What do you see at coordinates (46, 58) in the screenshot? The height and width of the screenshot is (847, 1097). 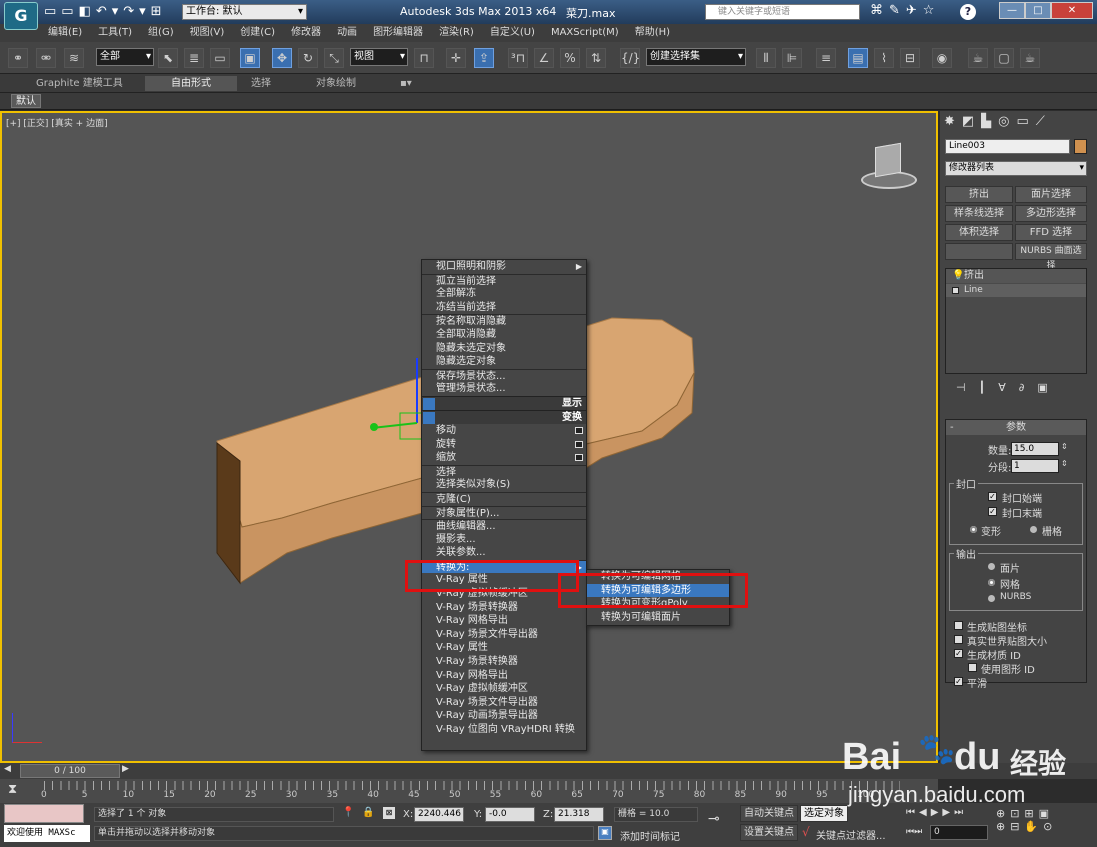 I see `unlink-icon: ⚮` at bounding box center [46, 58].